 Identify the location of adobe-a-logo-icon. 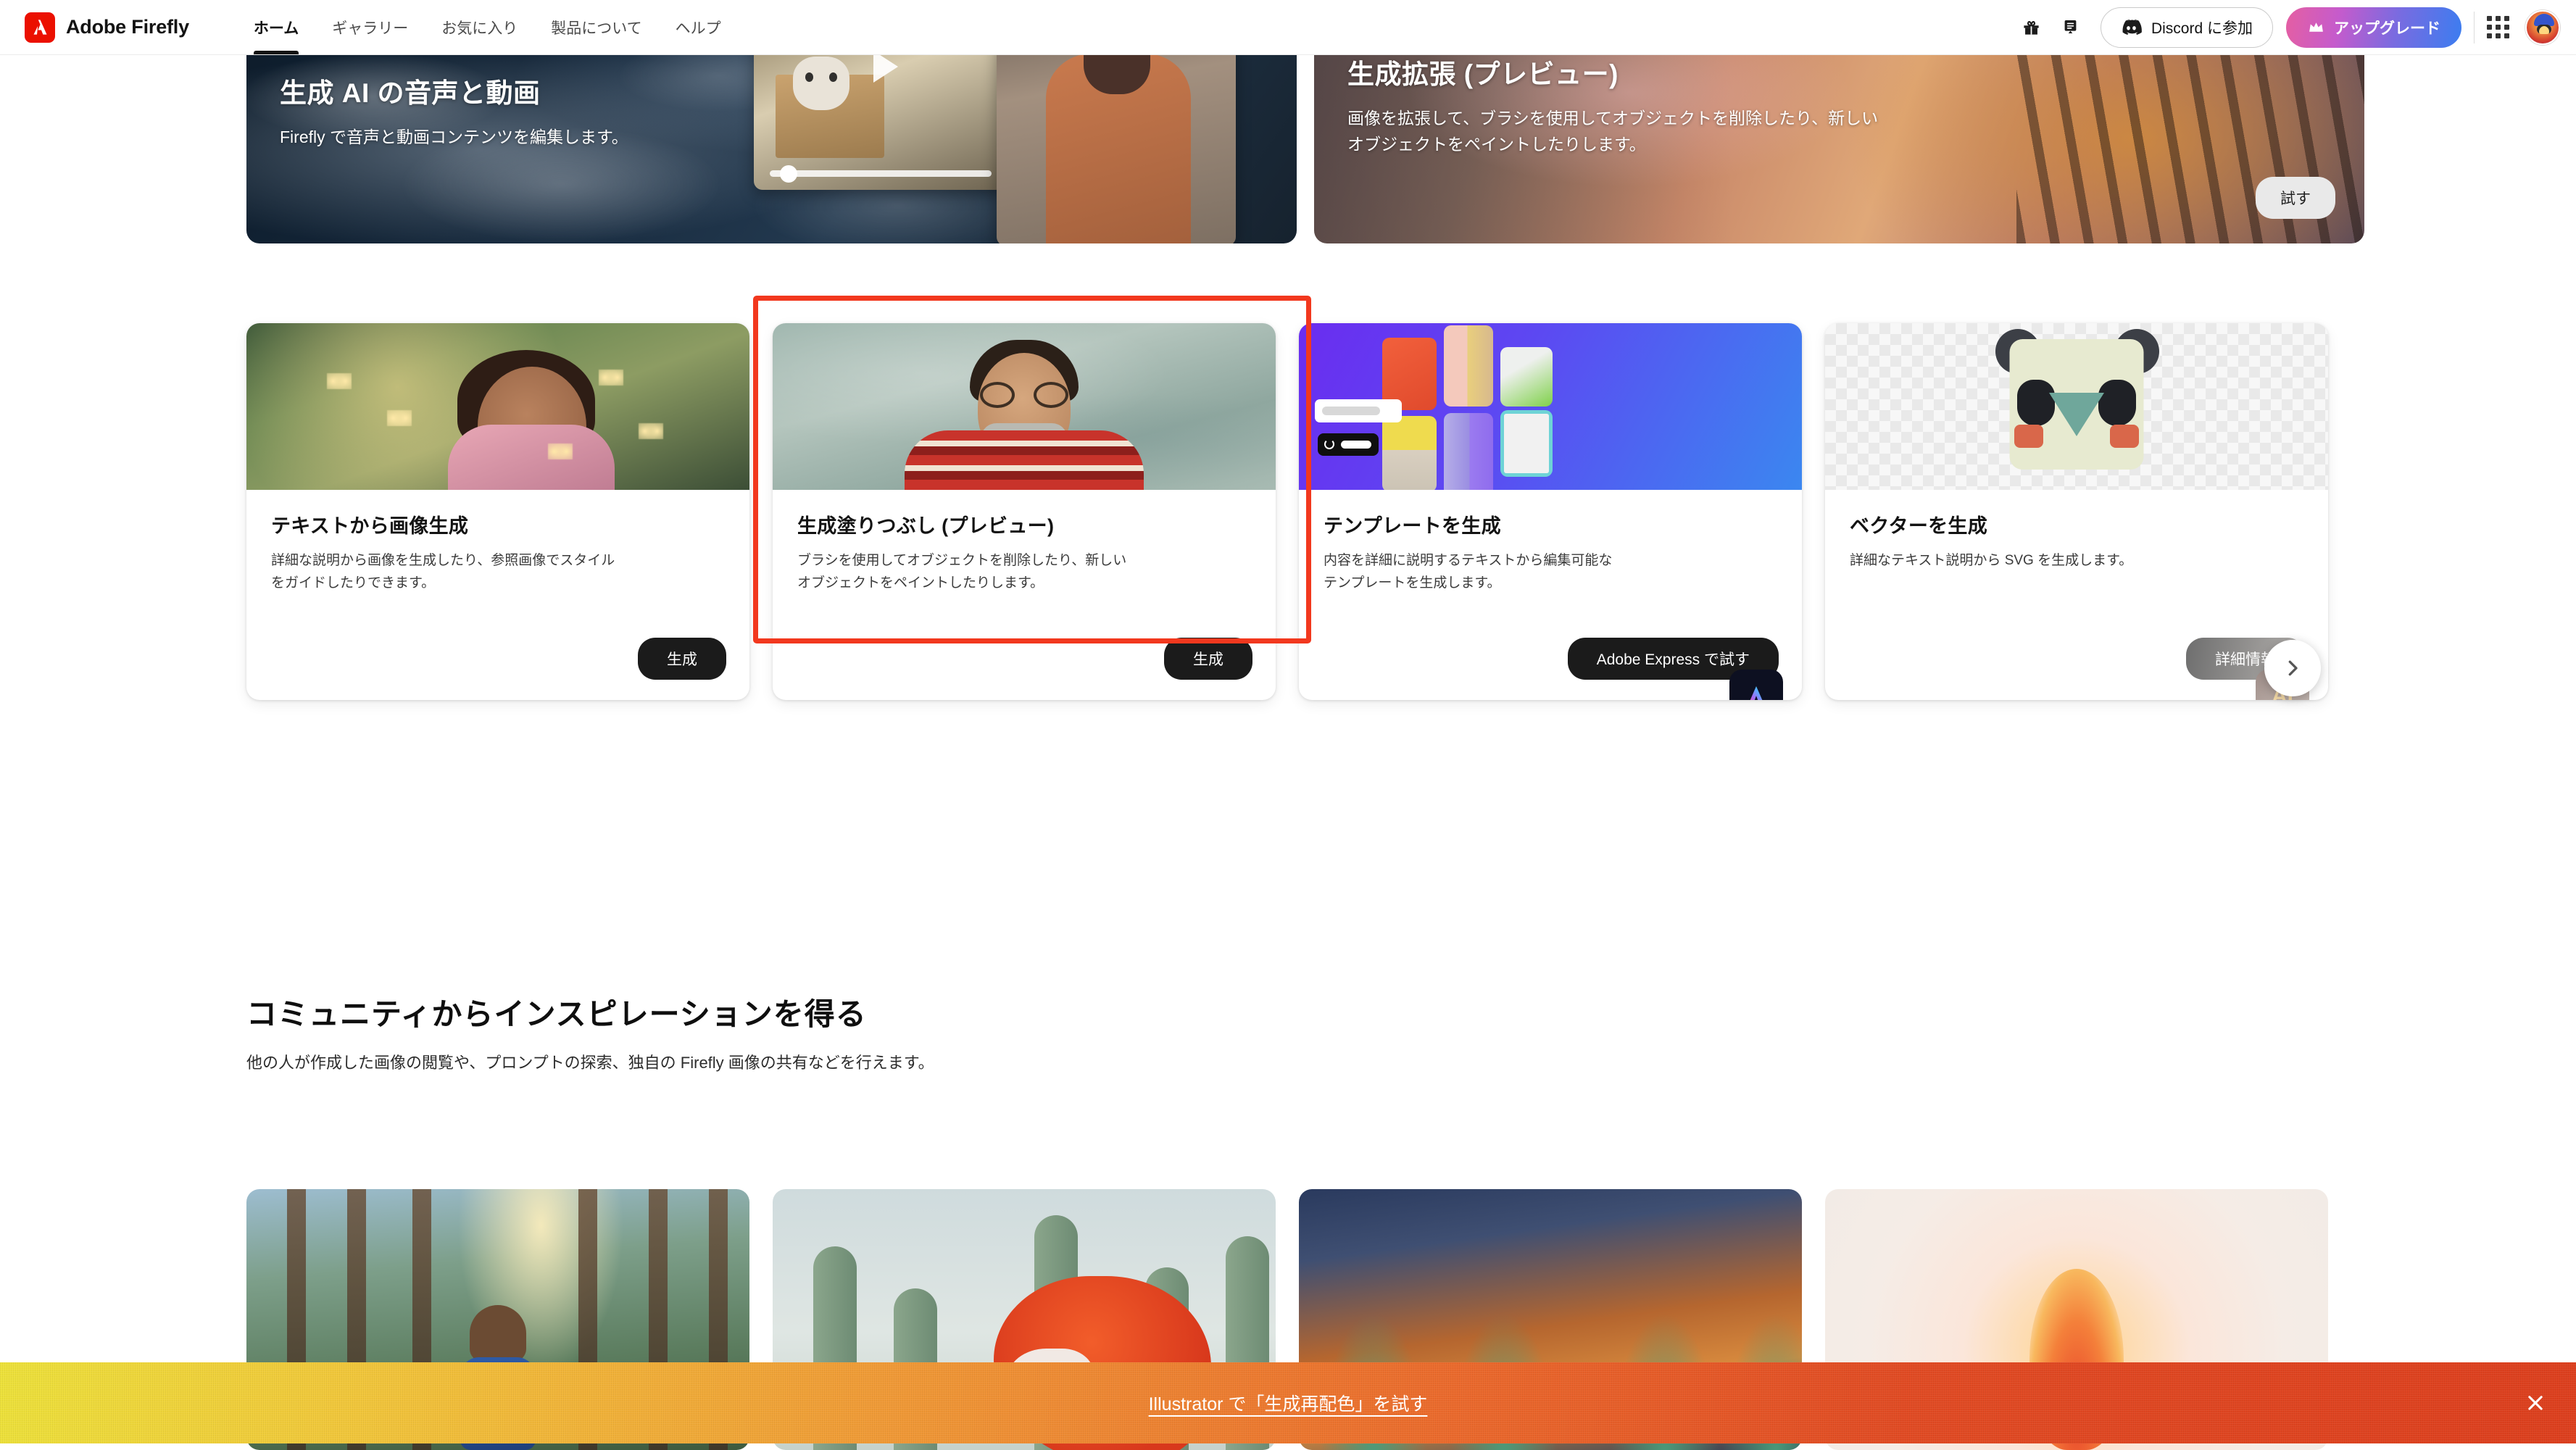
(40, 27).